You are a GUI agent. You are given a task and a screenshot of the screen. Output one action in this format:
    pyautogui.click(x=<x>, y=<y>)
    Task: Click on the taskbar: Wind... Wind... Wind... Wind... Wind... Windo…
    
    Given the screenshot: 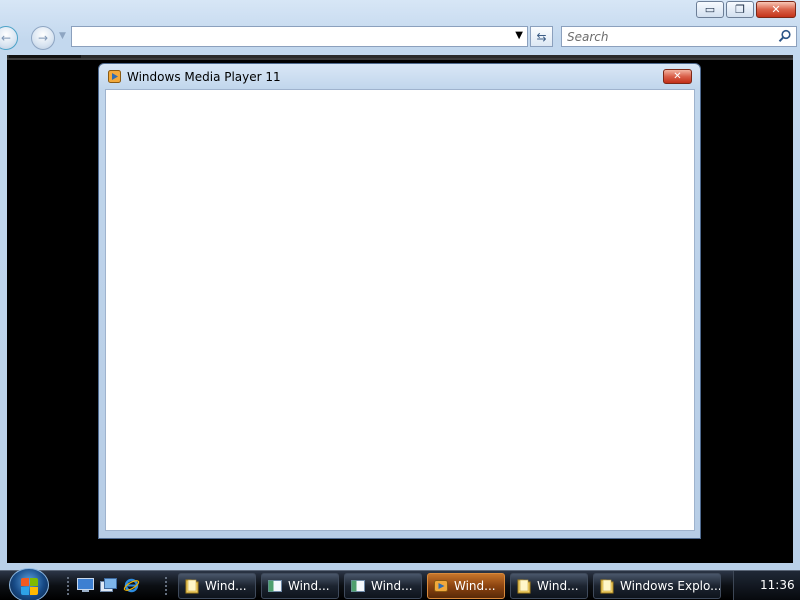 What is the action you would take?
    pyautogui.click(x=400, y=584)
    